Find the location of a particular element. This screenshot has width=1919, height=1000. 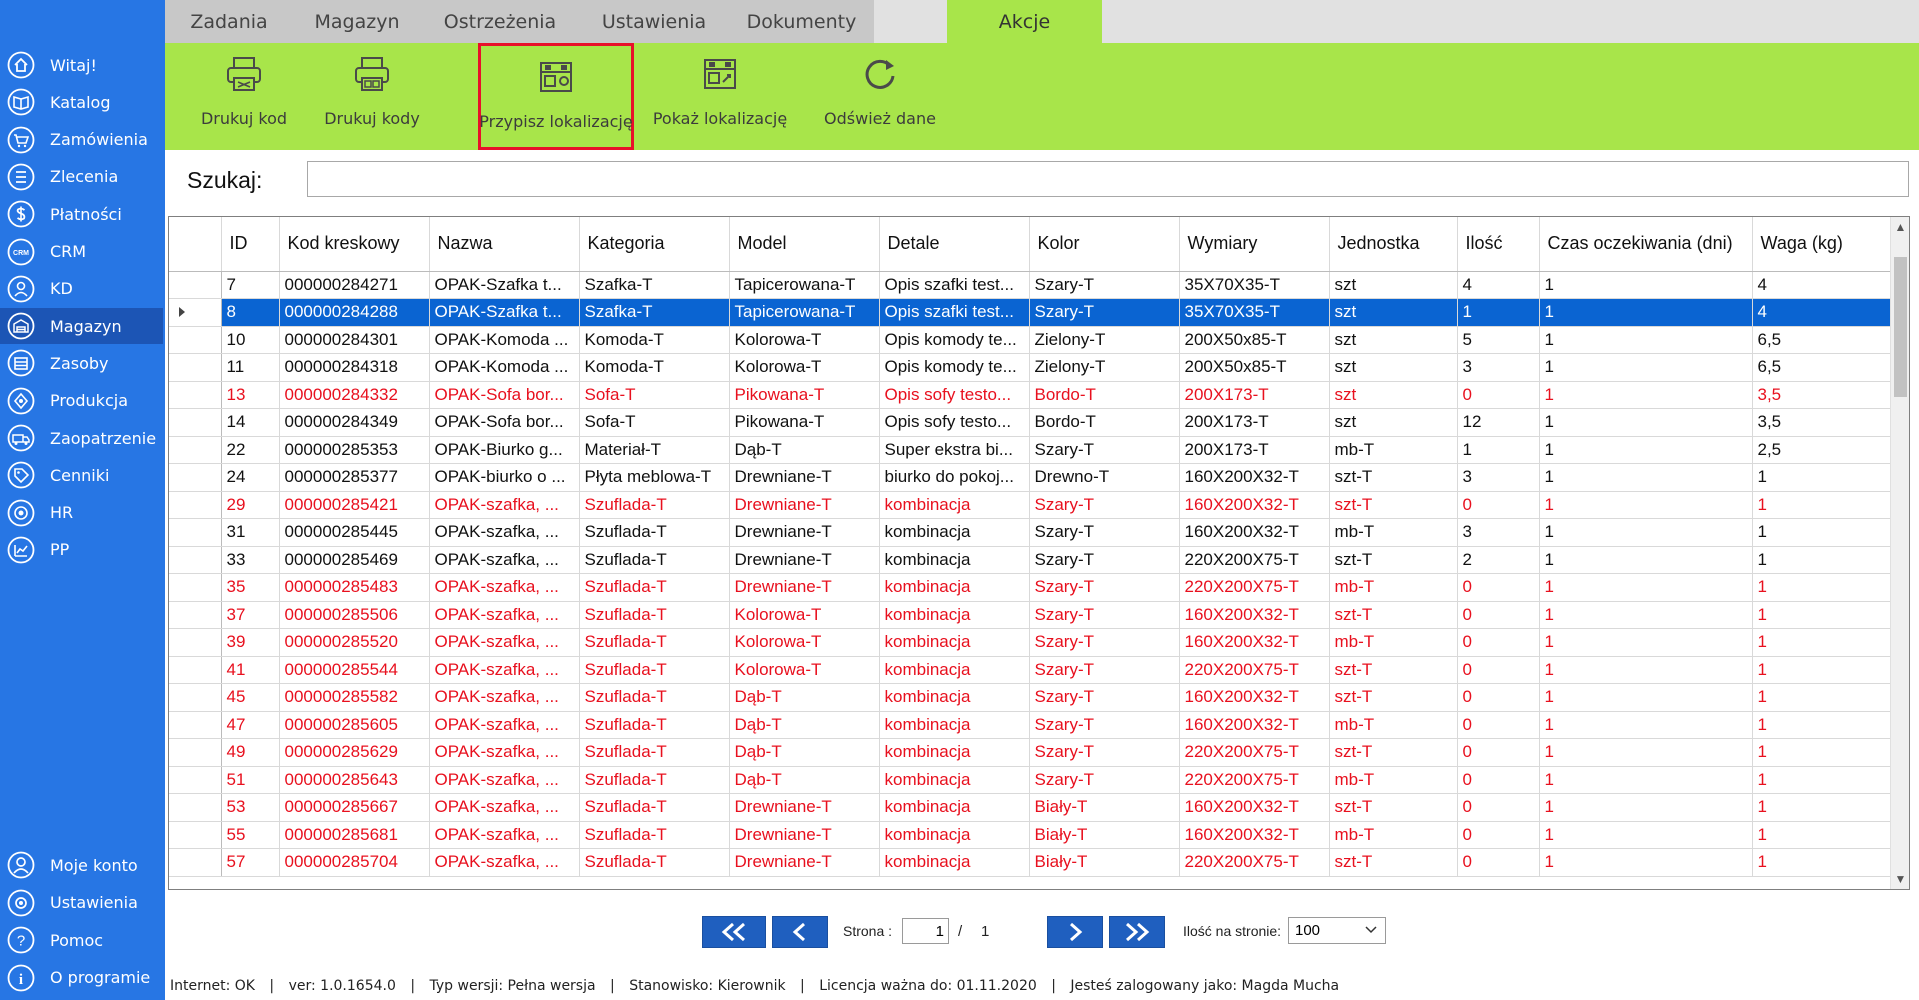

cell-kod: 000000285681 is located at coordinates (354, 835).